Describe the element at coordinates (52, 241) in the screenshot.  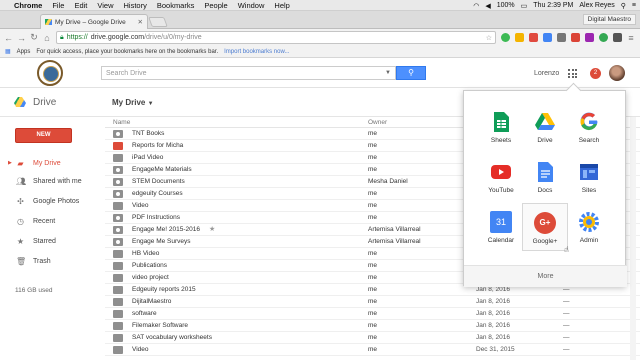
I see `sidebar-item-starred: ★ Starred` at that location.